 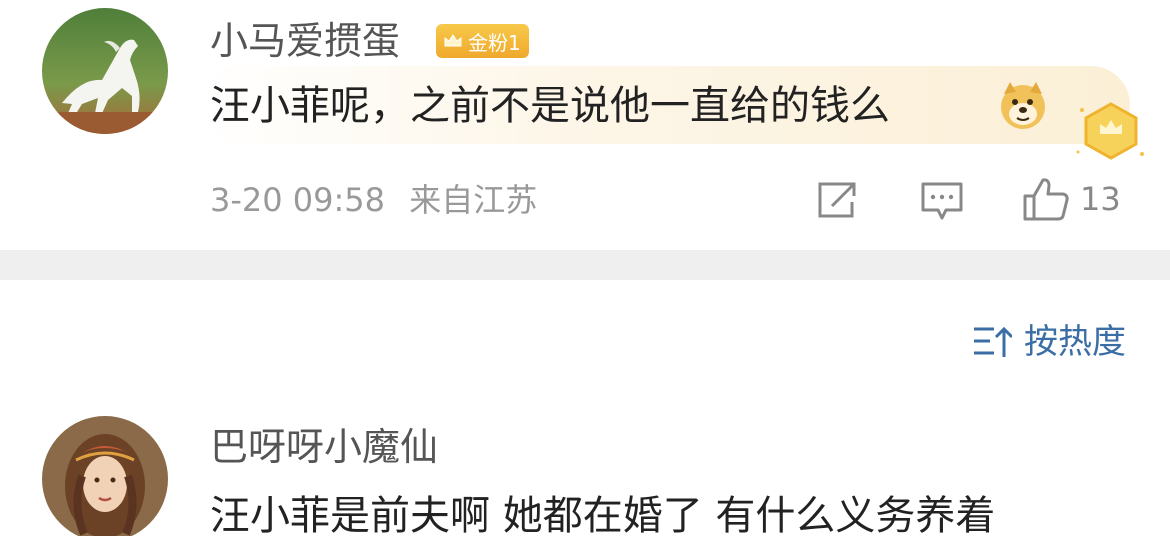 I want to click on reply-button, so click(x=942, y=201).